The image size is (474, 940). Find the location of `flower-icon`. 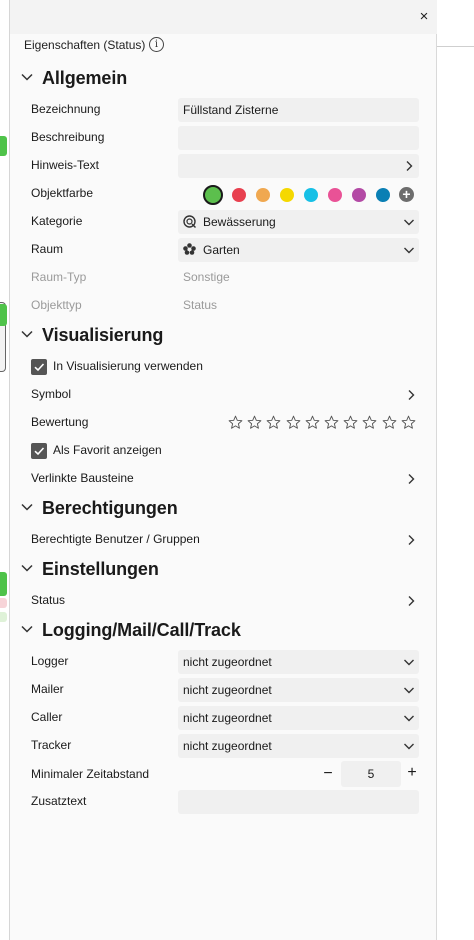

flower-icon is located at coordinates (189, 249).